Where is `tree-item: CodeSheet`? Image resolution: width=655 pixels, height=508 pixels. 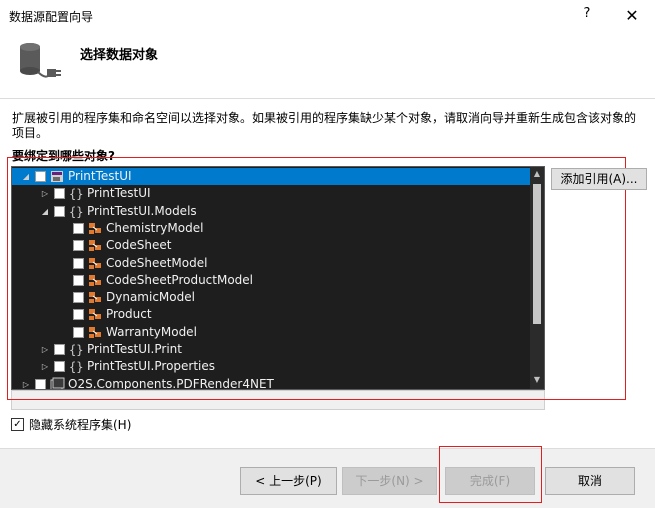 tree-item: CodeSheet is located at coordinates (271, 245).